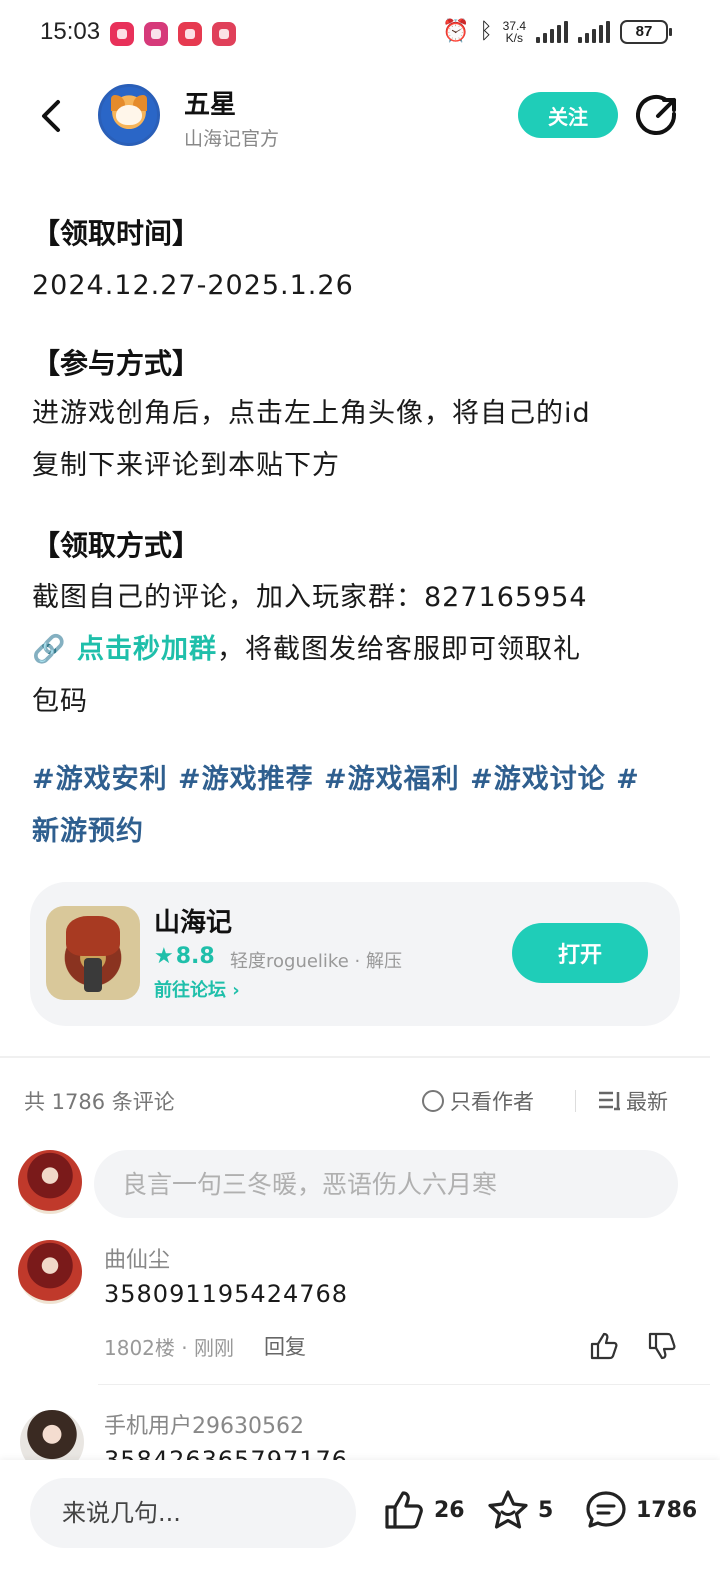 This screenshot has width=720, height=1592. What do you see at coordinates (546, 1510) in the screenshot?
I see `favorite-count: 5` at bounding box center [546, 1510].